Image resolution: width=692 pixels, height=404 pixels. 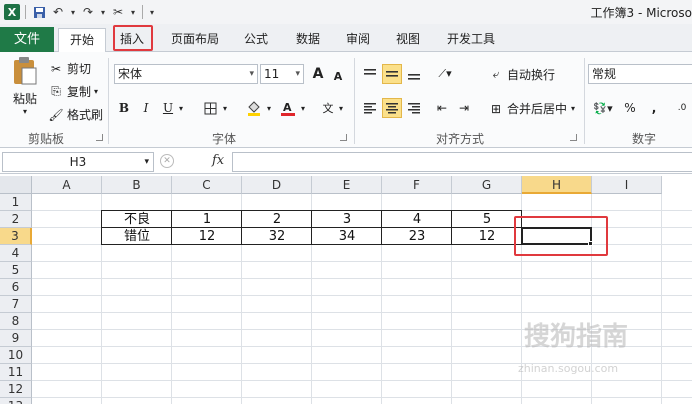 I want to click on undo-icon: ↶, so click(x=58, y=12).